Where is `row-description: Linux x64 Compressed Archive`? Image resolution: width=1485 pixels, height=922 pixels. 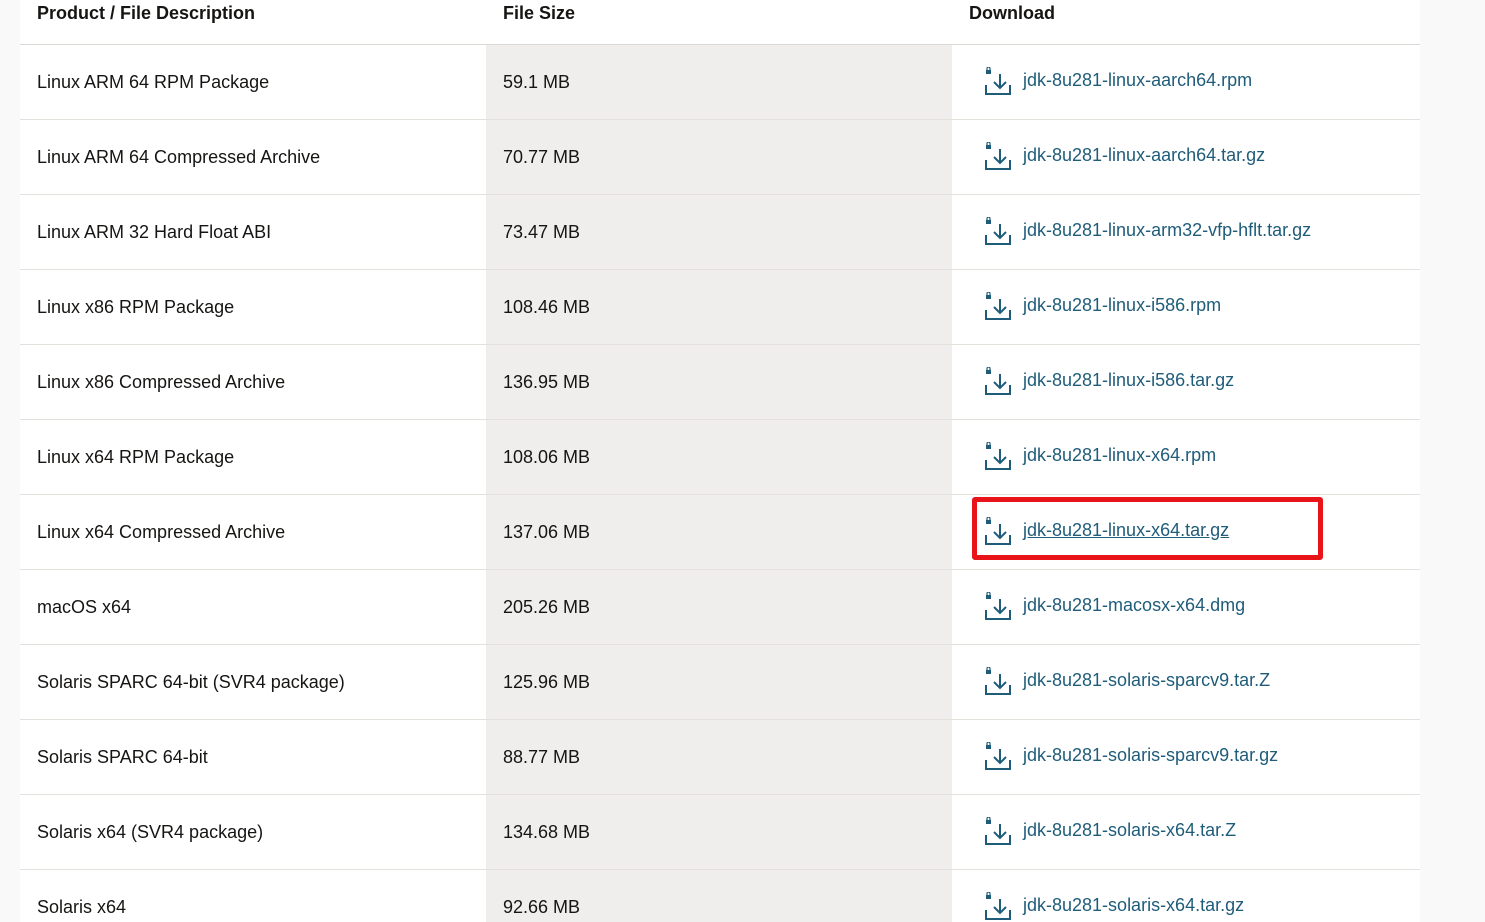 row-description: Linux x64 Compressed Archive is located at coordinates (253, 532).